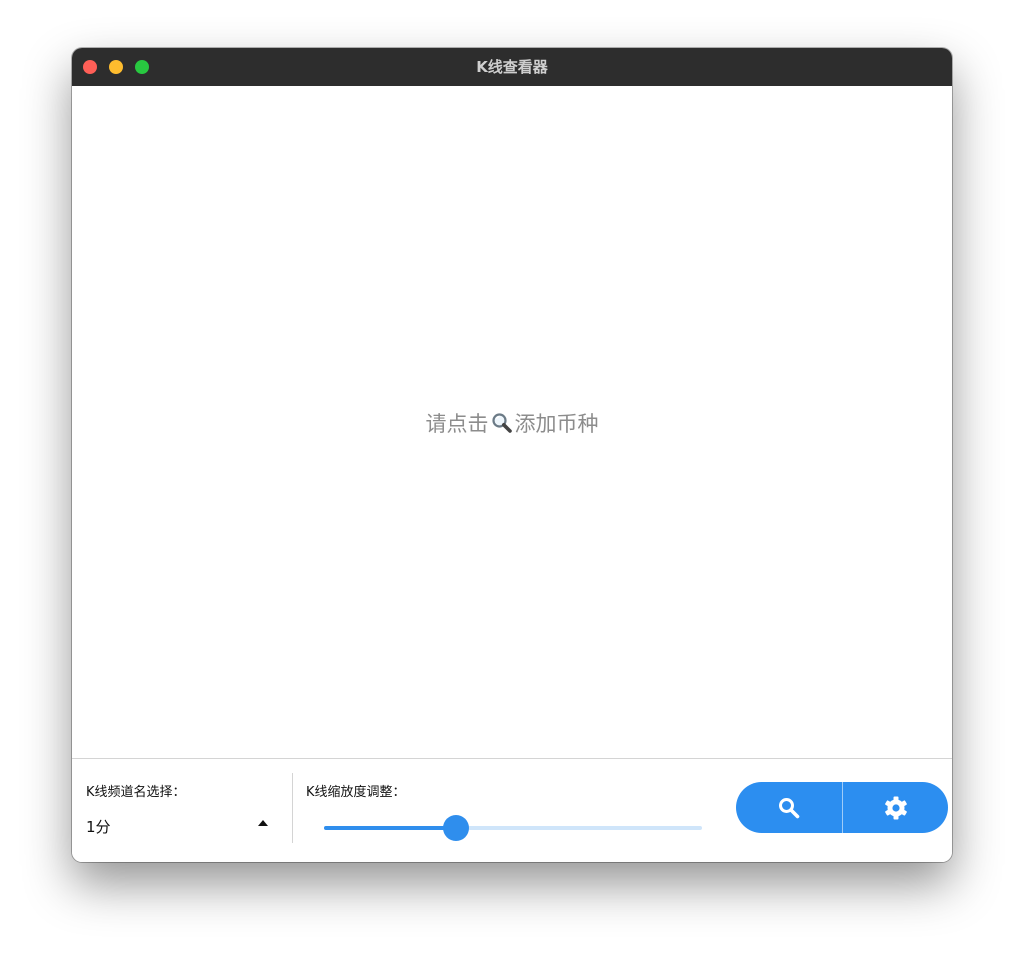 The image size is (1024, 958). Describe the element at coordinates (513, 828) in the screenshot. I see `zoom-slider` at that location.